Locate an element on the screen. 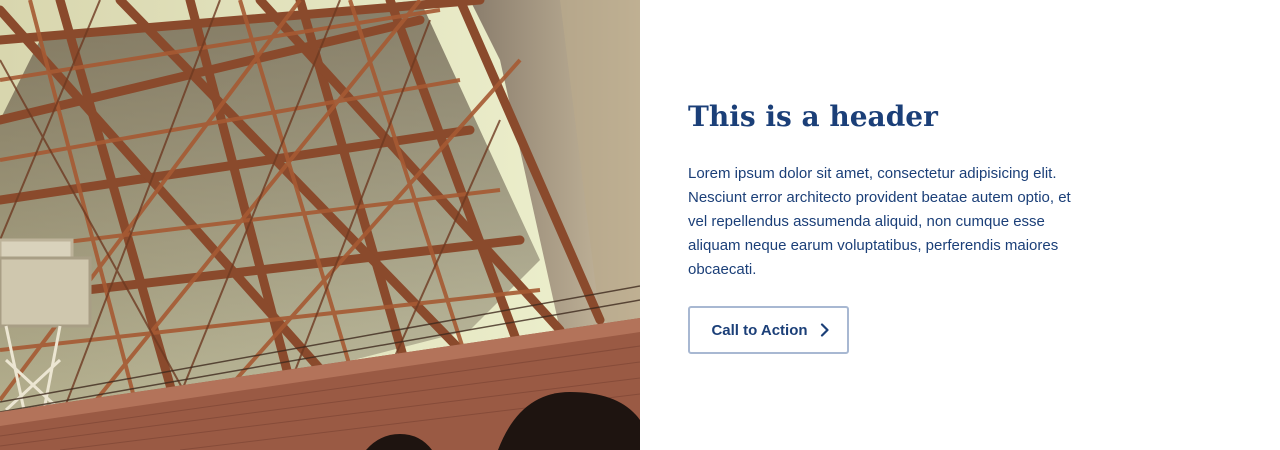 This screenshot has height=450, width=1280. hero-heading: This is a header is located at coordinates (813, 116).